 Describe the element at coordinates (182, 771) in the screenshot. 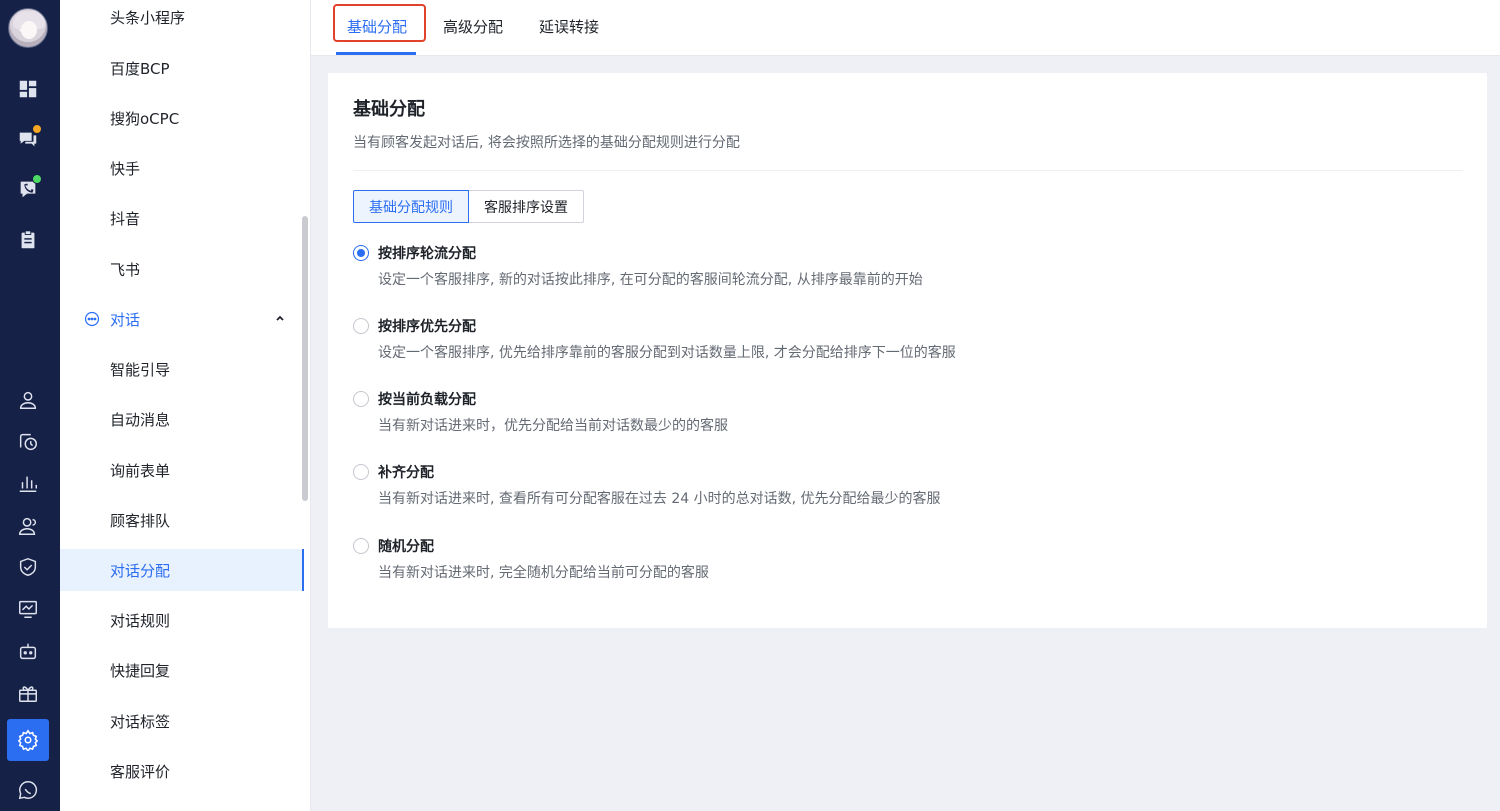

I see `sidebar-item-agent-rating: 客服评价` at that location.